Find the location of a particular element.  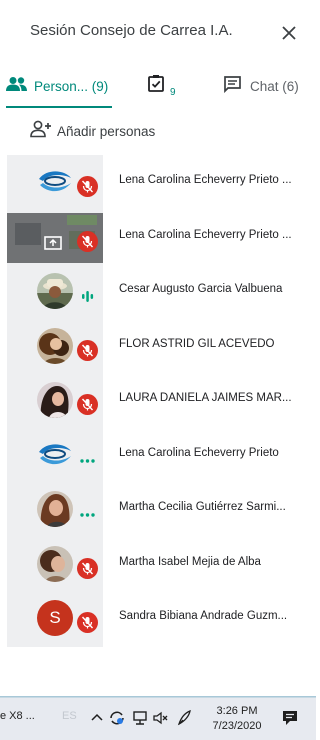

volume-muted-icon is located at coordinates (161, 718).